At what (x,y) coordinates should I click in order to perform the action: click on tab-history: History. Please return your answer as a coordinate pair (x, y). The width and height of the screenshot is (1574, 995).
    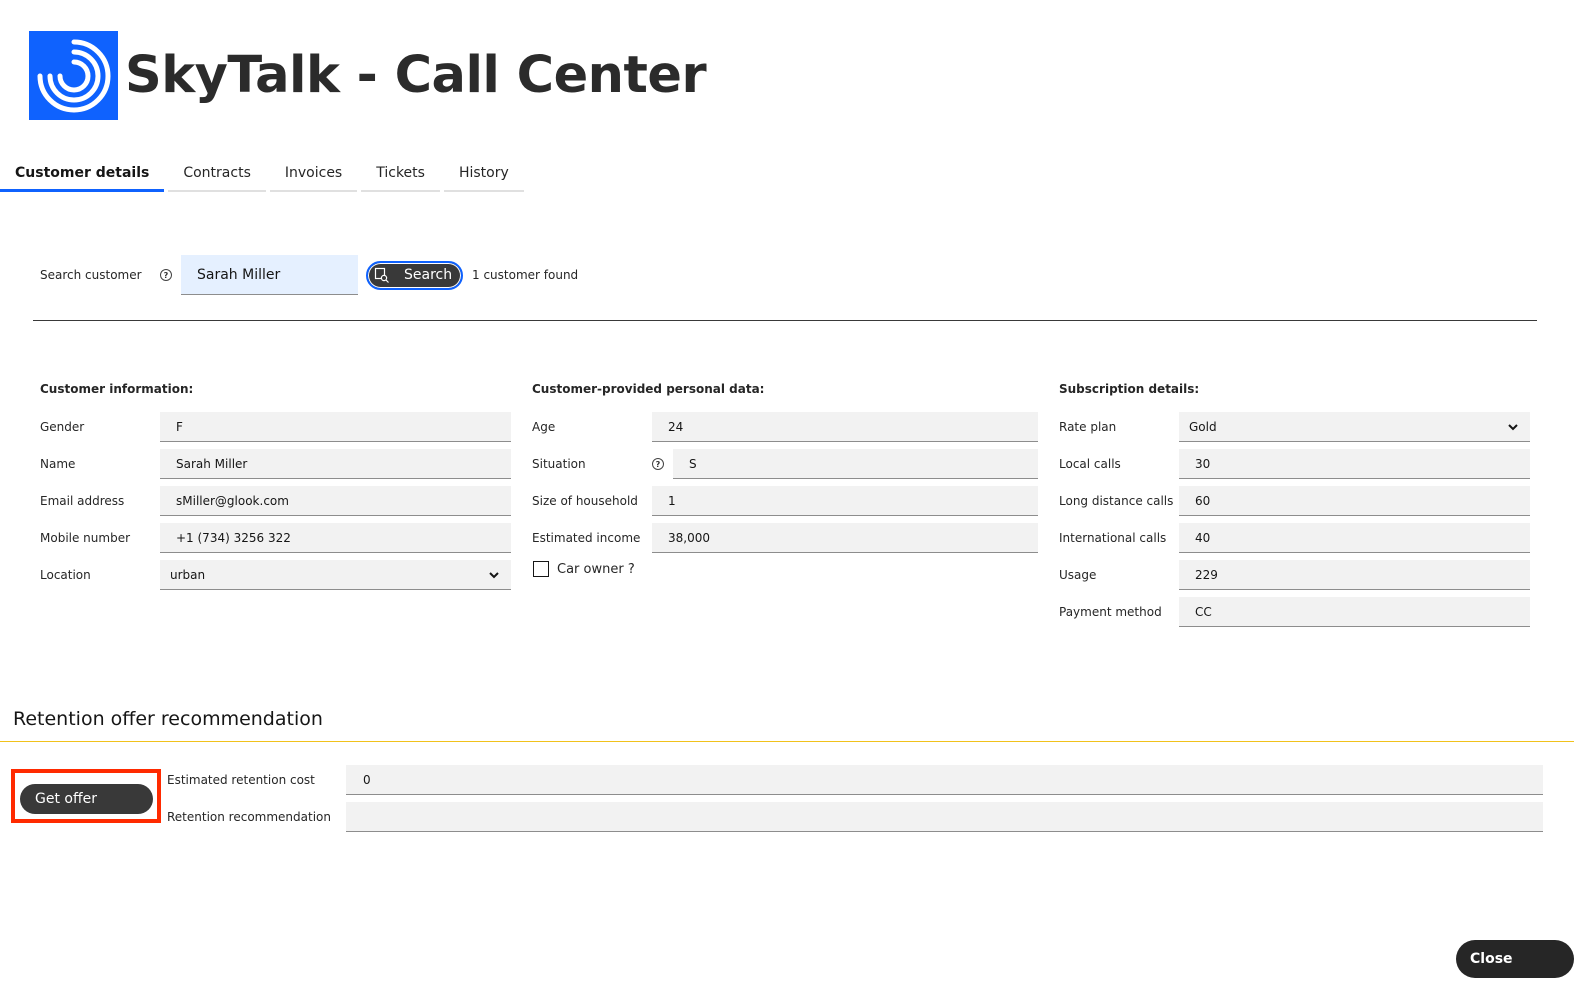
    Looking at the image, I should click on (483, 173).